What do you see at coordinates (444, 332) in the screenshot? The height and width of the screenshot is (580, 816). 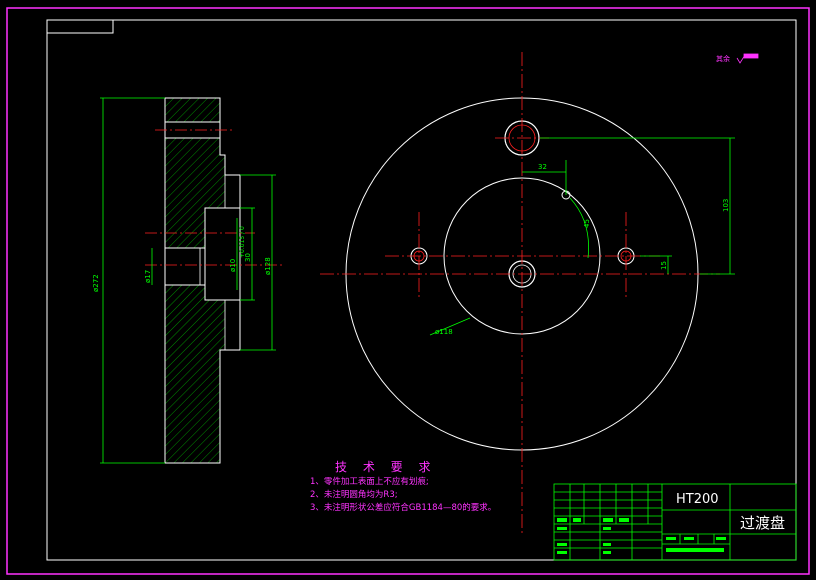 I see `dim-d118: ø118` at bounding box center [444, 332].